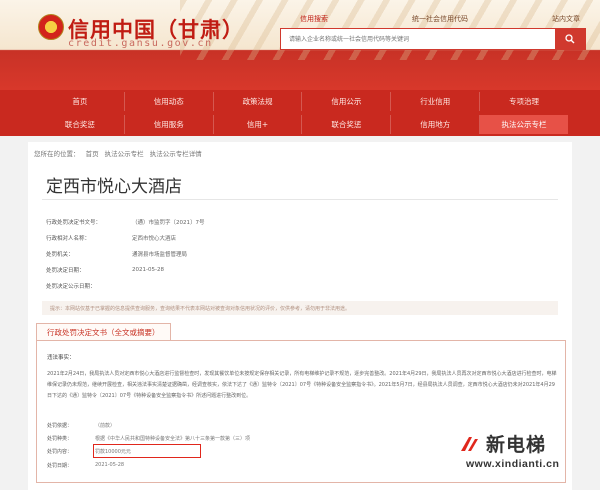 Image resolution: width=600 pixels, height=490 pixels. I want to click on field-decision-date: 处罚决定日期： 2021-05-28, so click(105, 270).